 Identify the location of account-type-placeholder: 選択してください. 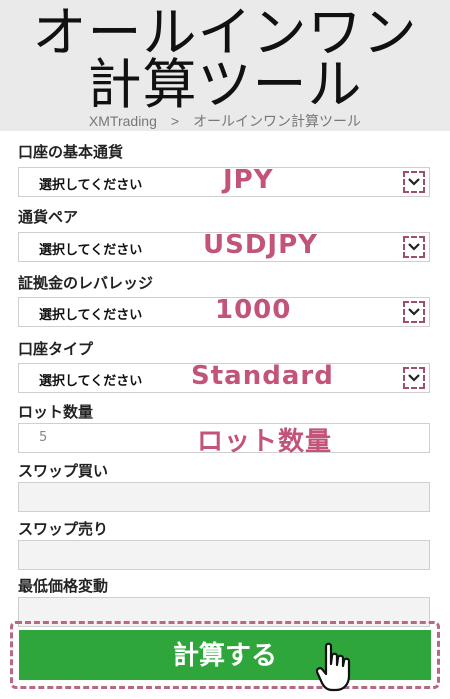
(91, 381).